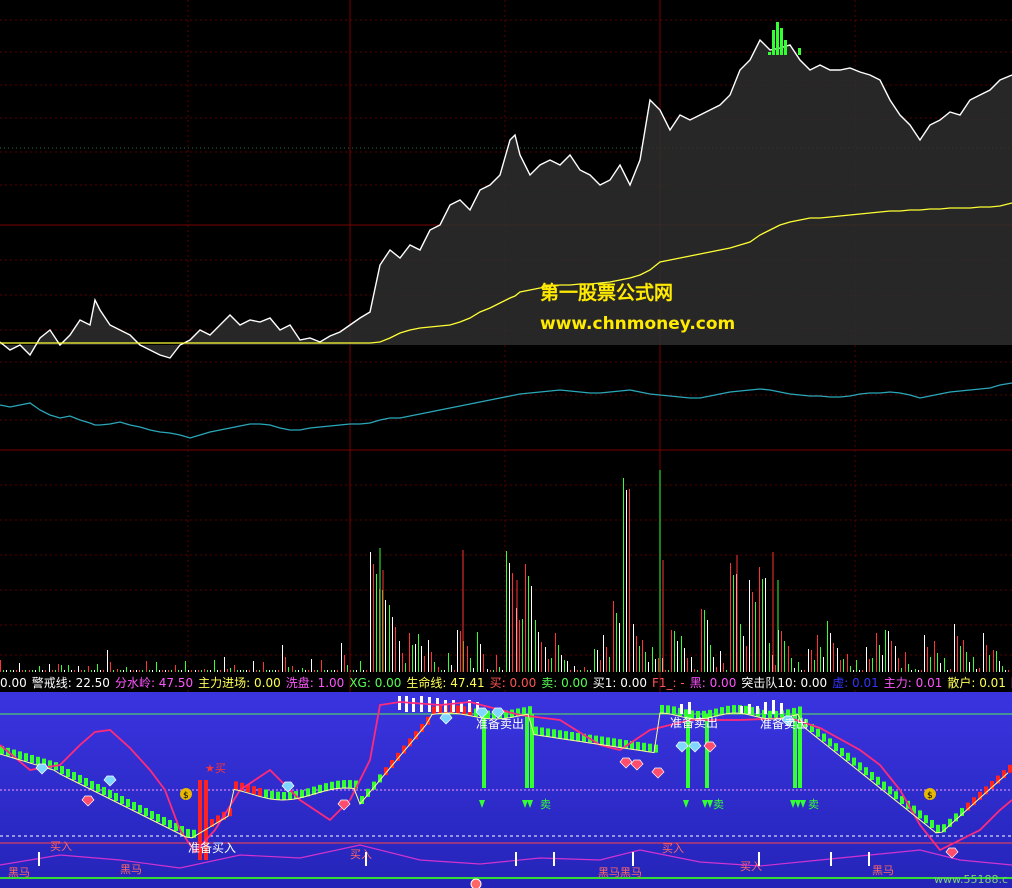 This screenshot has width=1012, height=888. What do you see at coordinates (545, 804) in the screenshot?
I see `label-sell: 卖` at bounding box center [545, 804].